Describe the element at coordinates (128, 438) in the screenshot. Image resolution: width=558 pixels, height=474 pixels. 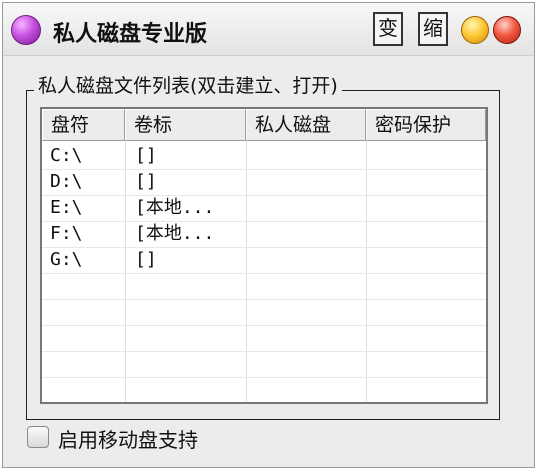
I see `removable-disk-label: 启用移动盘支持` at that location.